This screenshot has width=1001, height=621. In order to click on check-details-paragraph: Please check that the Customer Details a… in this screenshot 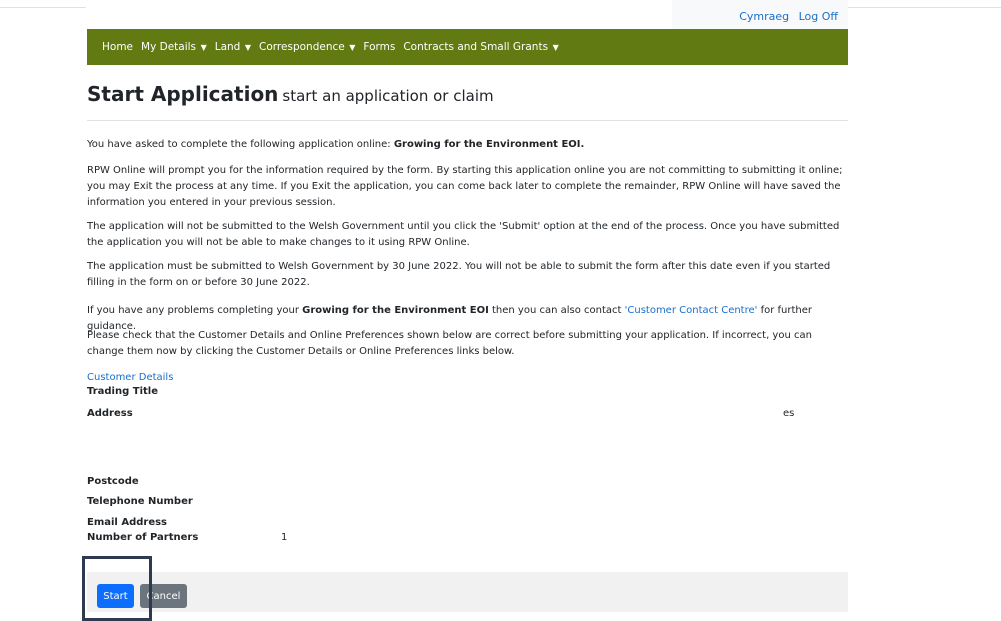, I will do `click(449, 343)`.